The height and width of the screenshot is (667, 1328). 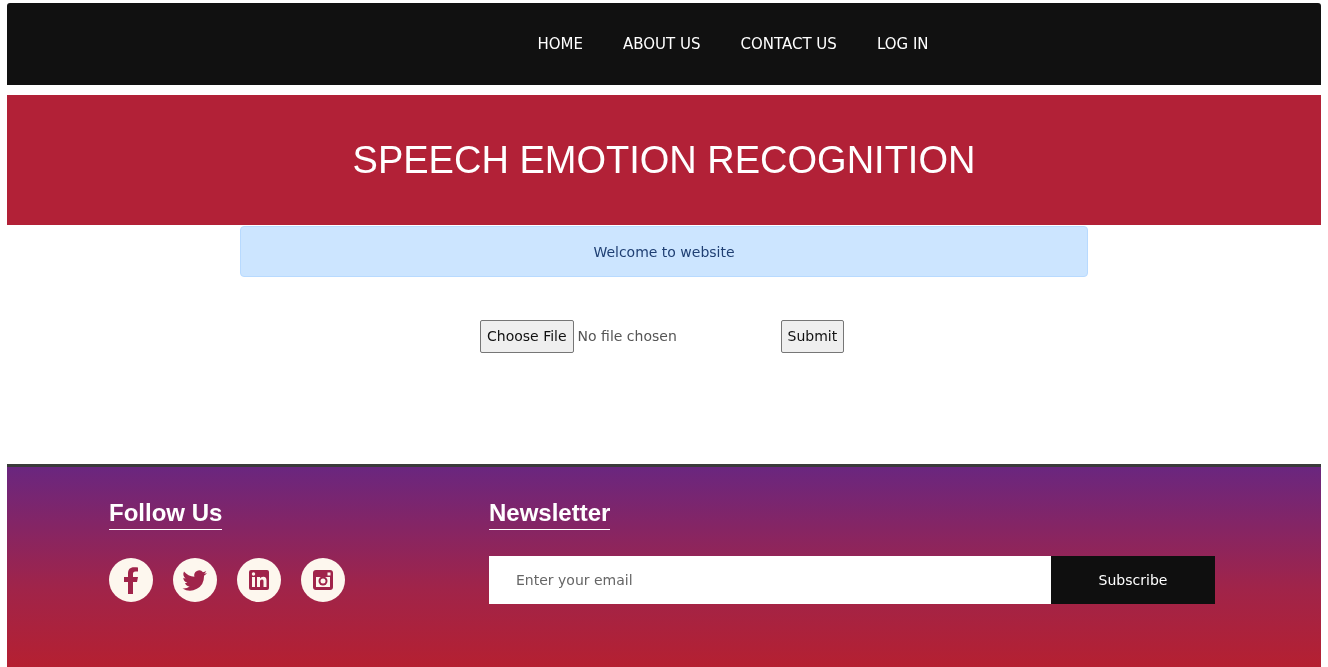 I want to click on follow-heading: Follow Us, so click(x=166, y=514).